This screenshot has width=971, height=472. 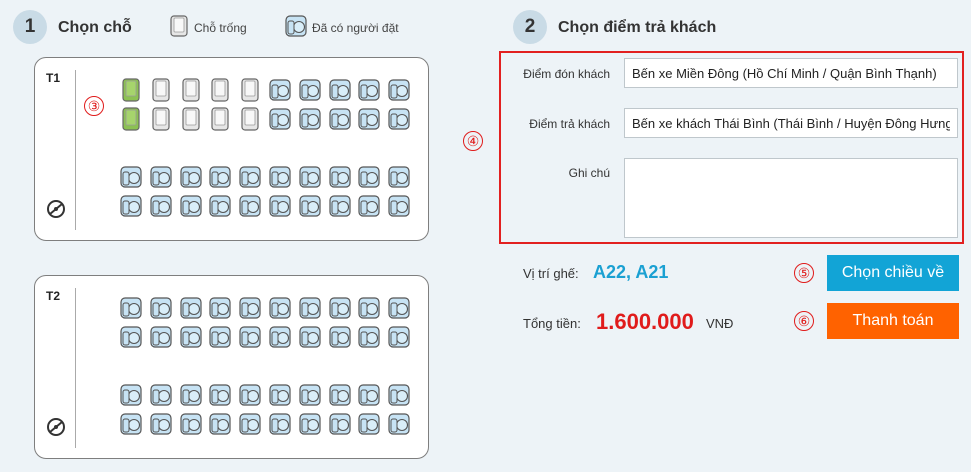 What do you see at coordinates (566, 74) in the screenshot?
I see `pickup-label: Điểm đón khách` at bounding box center [566, 74].